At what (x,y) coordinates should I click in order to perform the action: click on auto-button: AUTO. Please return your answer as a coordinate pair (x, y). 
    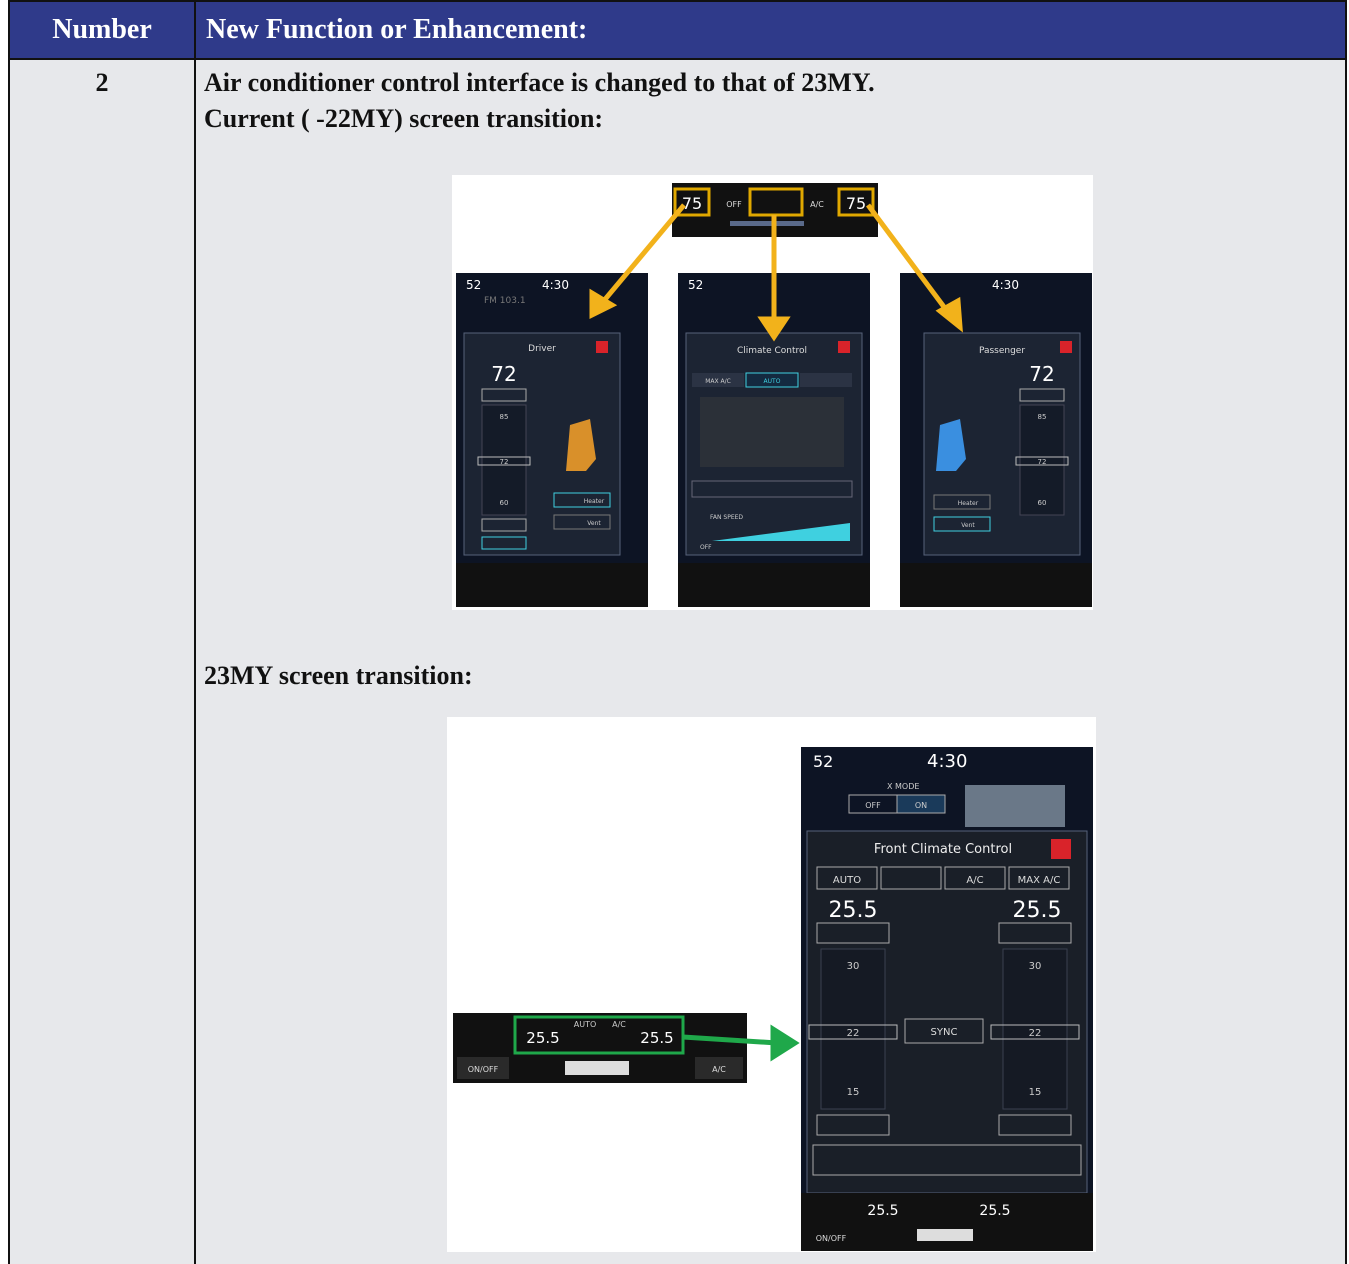
    Looking at the image, I should click on (847, 880).